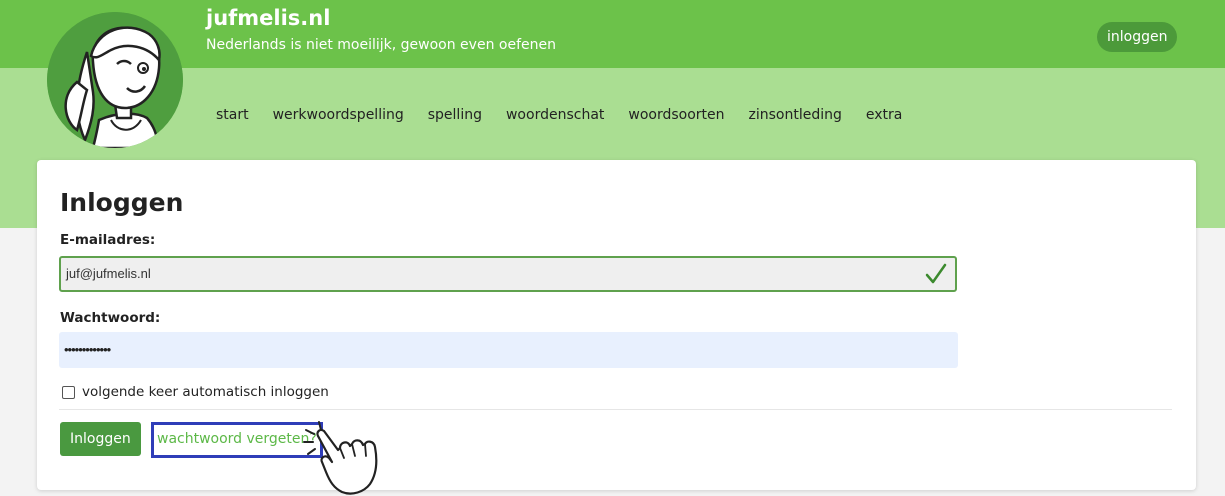  I want to click on header-bar, so click(612, 34).